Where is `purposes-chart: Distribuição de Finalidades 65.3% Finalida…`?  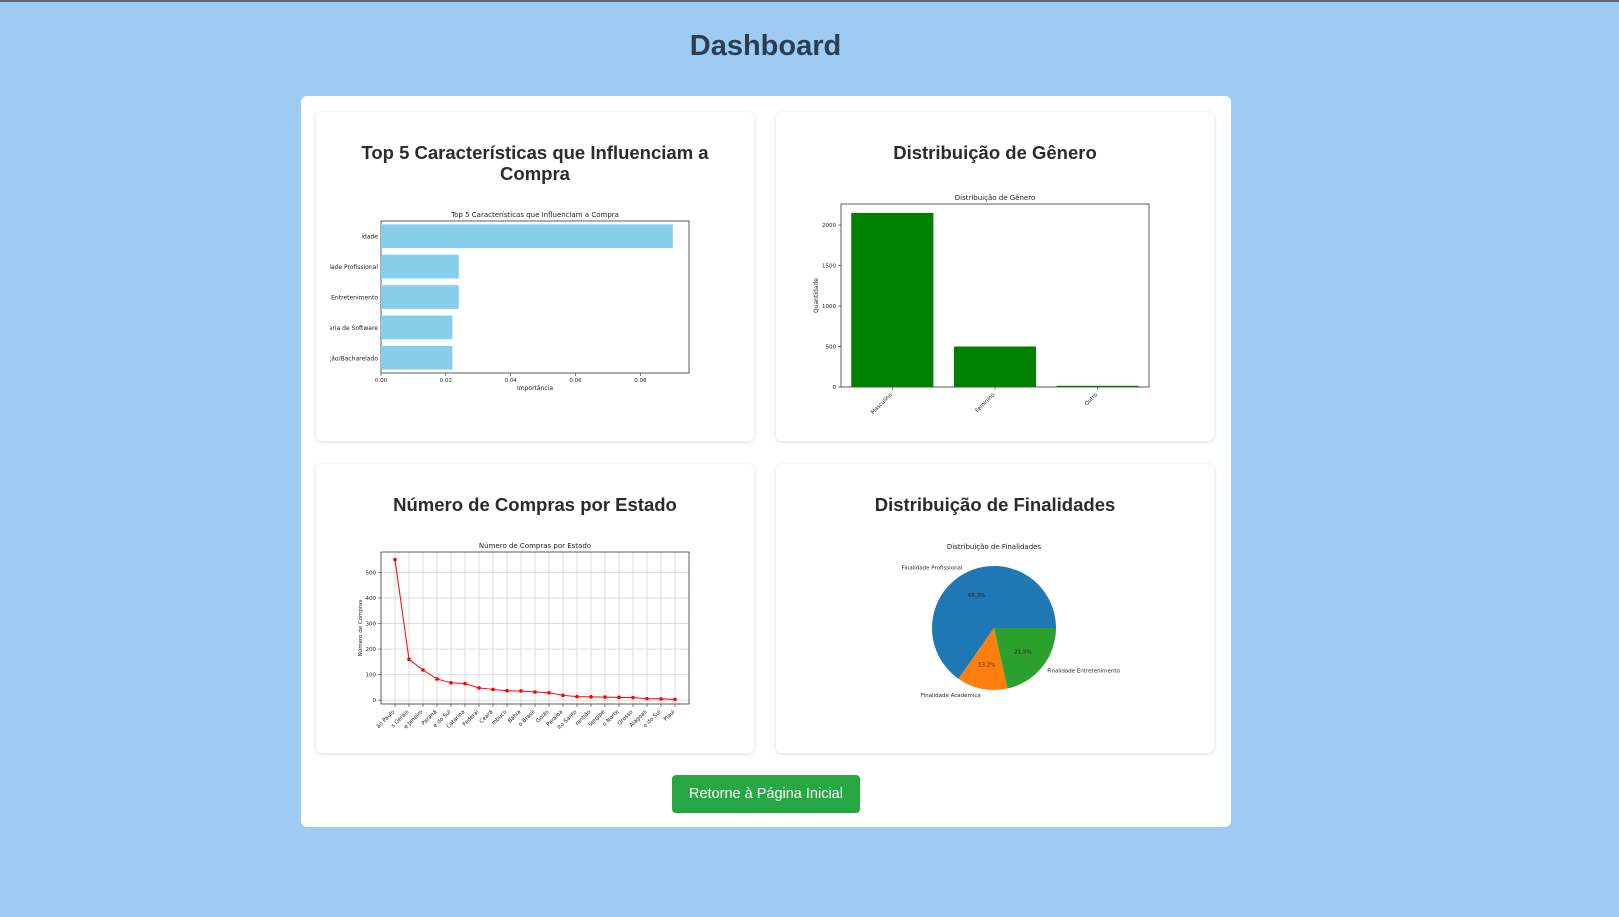 purposes-chart: Distribuição de Finalidades 65.3% Finalida… is located at coordinates (1011, 621).